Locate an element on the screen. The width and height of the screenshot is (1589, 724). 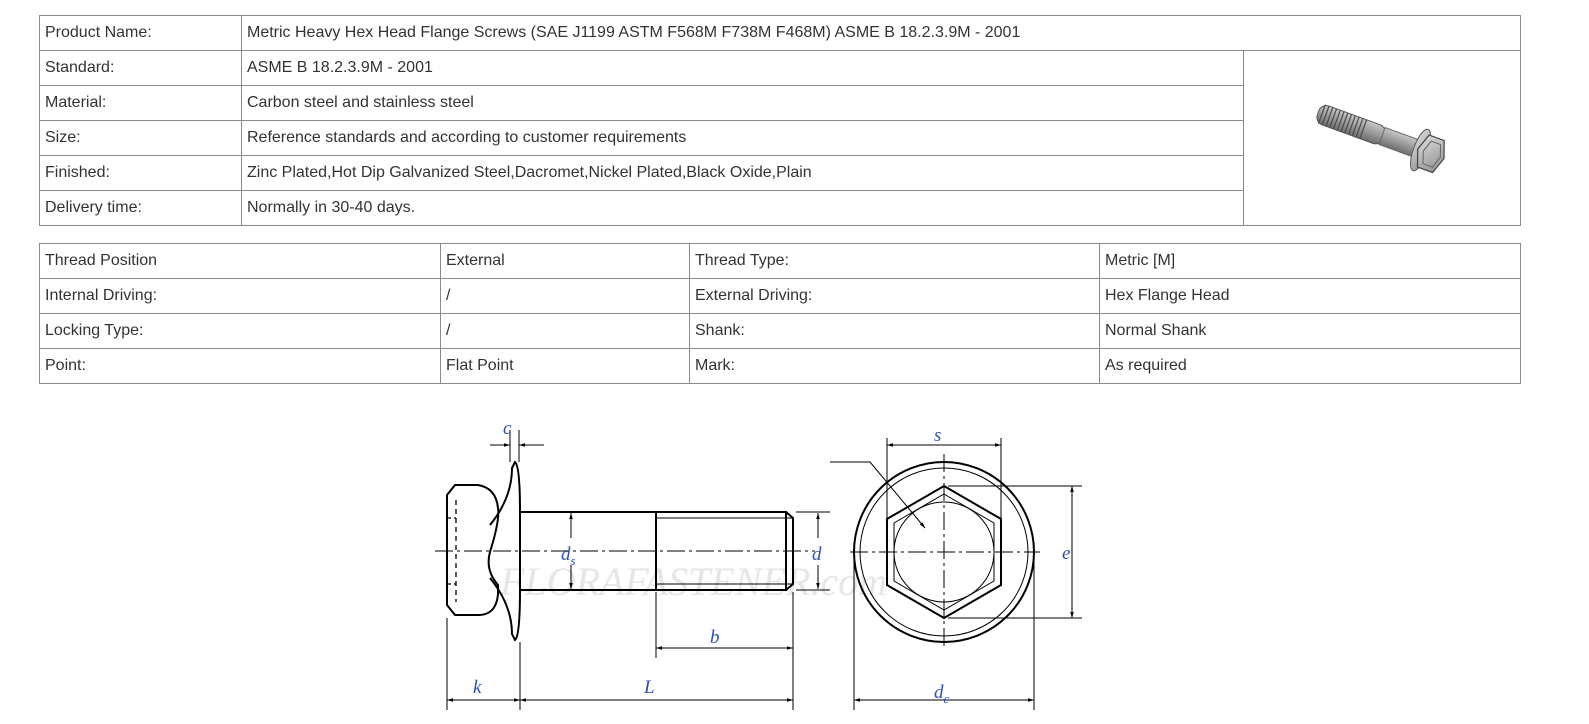
spec-label: Material: is located at coordinates (140, 103).